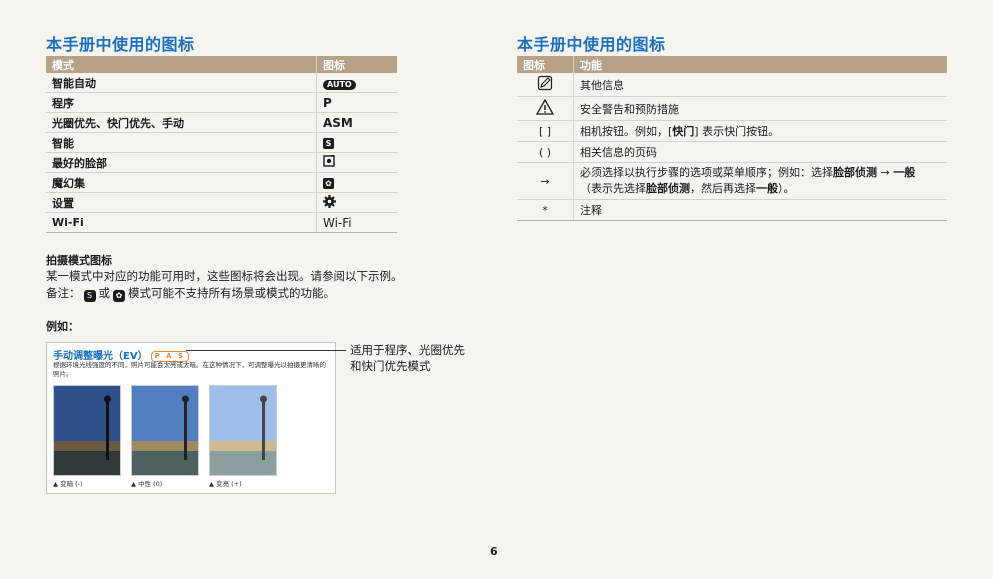 This screenshot has height=579, width=993. What do you see at coordinates (266, 350) in the screenshot?
I see `callout-line` at bounding box center [266, 350].